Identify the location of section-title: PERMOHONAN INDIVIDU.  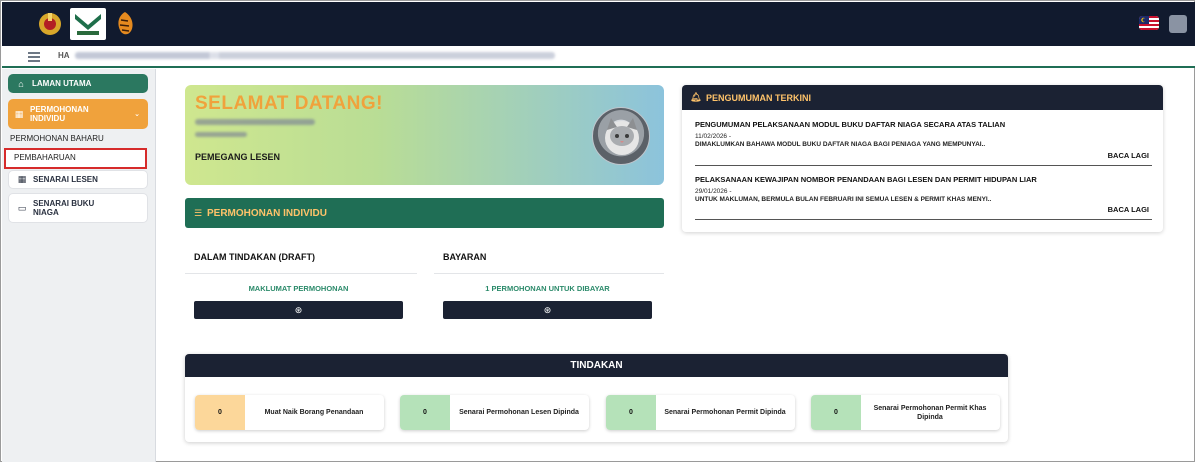
(267, 213).